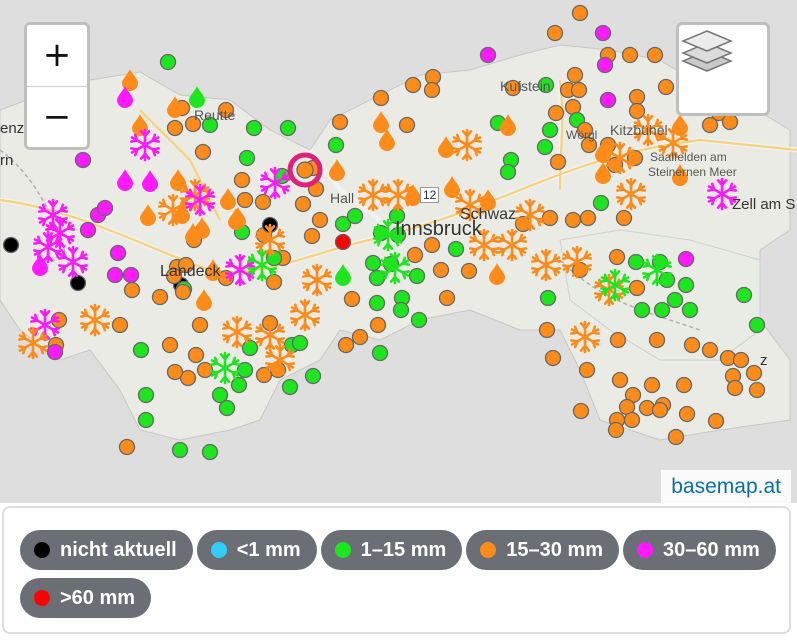 Image resolution: width=797 pixels, height=641 pixels. I want to click on legend-chip: 15–30 mm, so click(543, 550).